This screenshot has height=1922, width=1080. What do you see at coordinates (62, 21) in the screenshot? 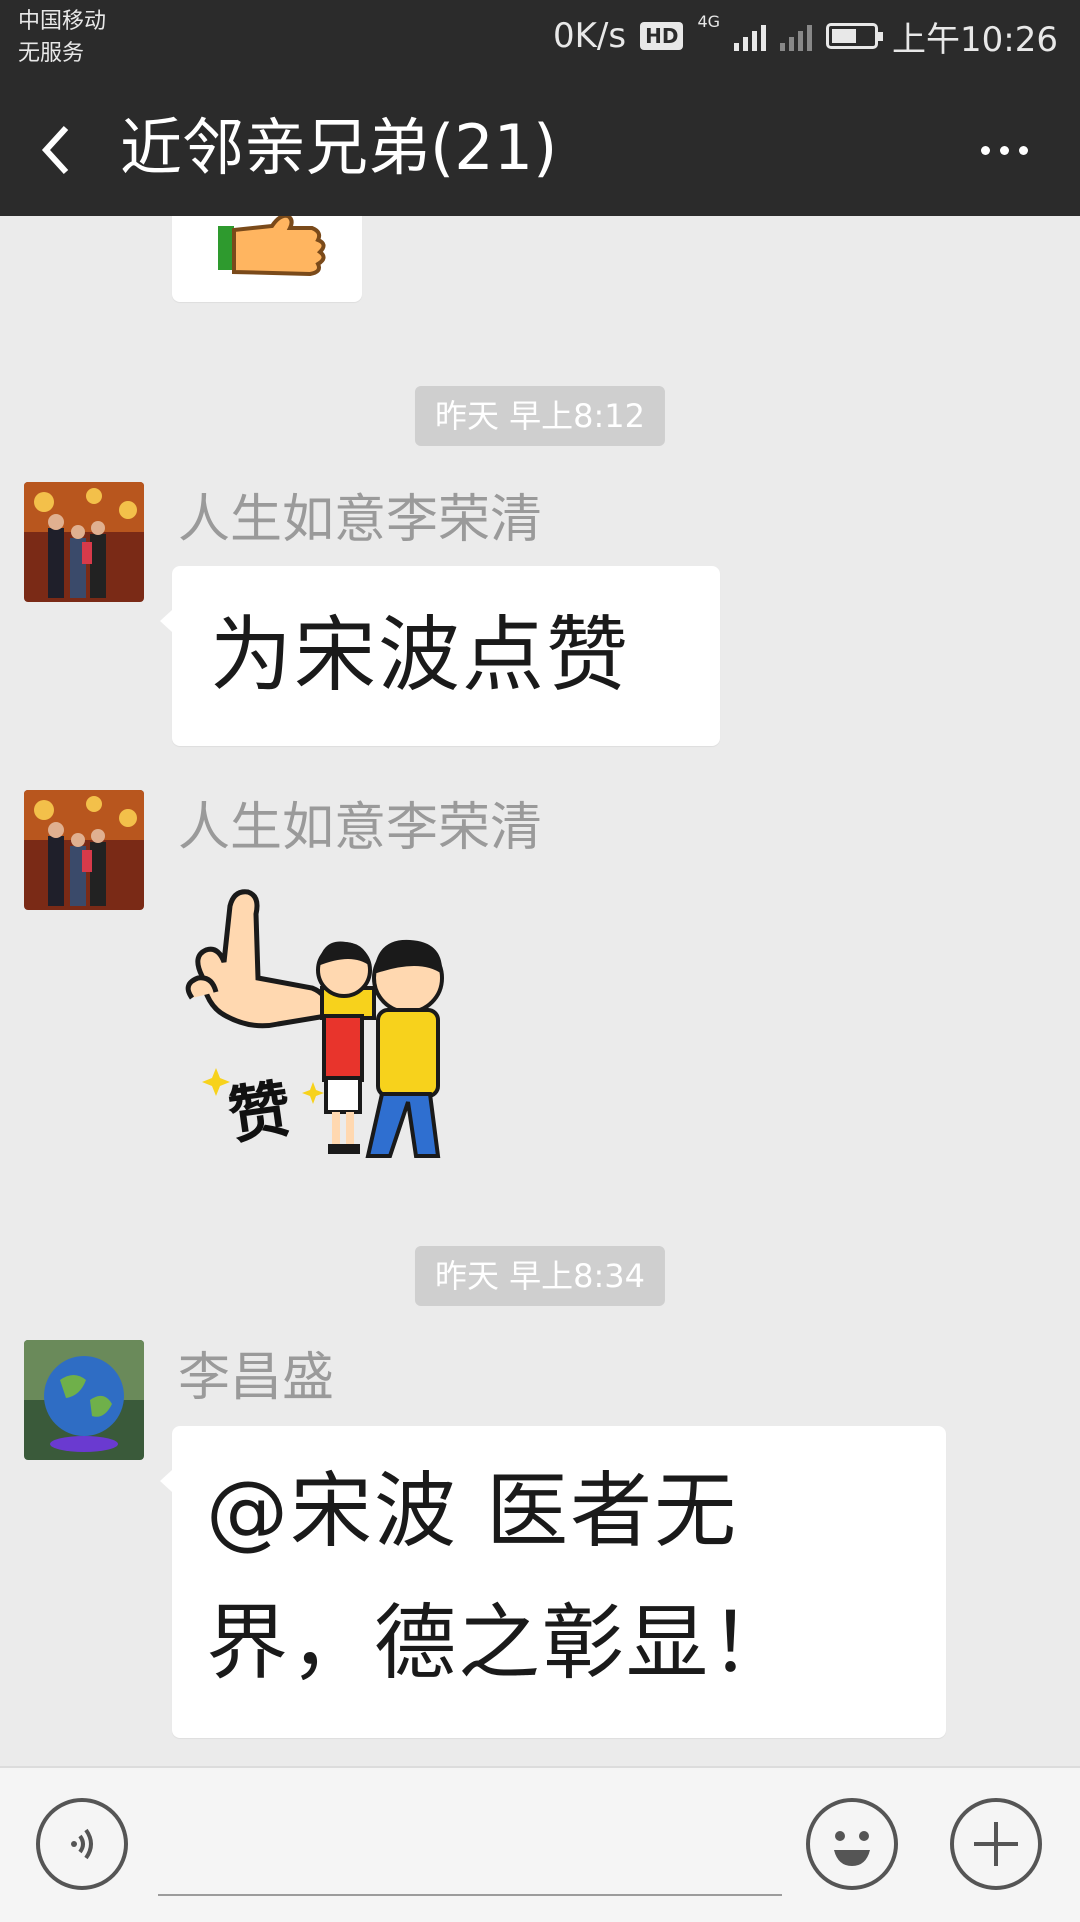
I see `carrier-name: 中国移动` at bounding box center [62, 21].